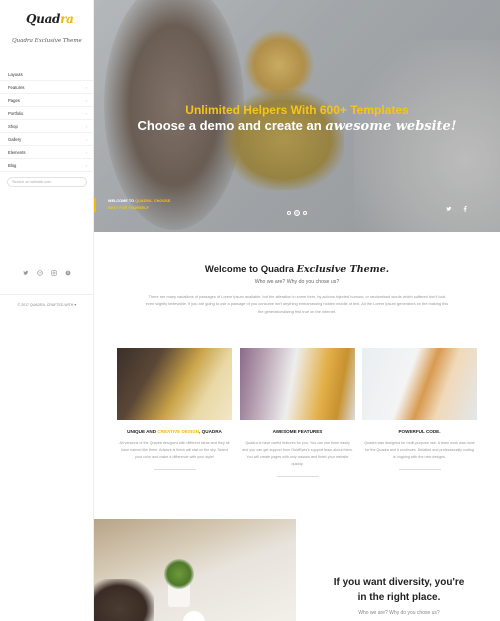  What do you see at coordinates (399, 613) in the screenshot?
I see `diversity-subtitle: Who we are? Why do you chose us?` at bounding box center [399, 613].